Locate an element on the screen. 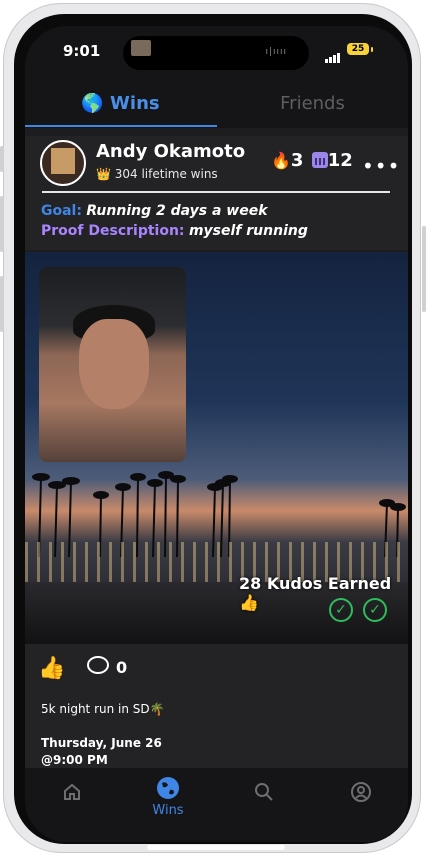 This screenshot has width=426, height=857. post-username: Andy Okamoto is located at coordinates (170, 151).